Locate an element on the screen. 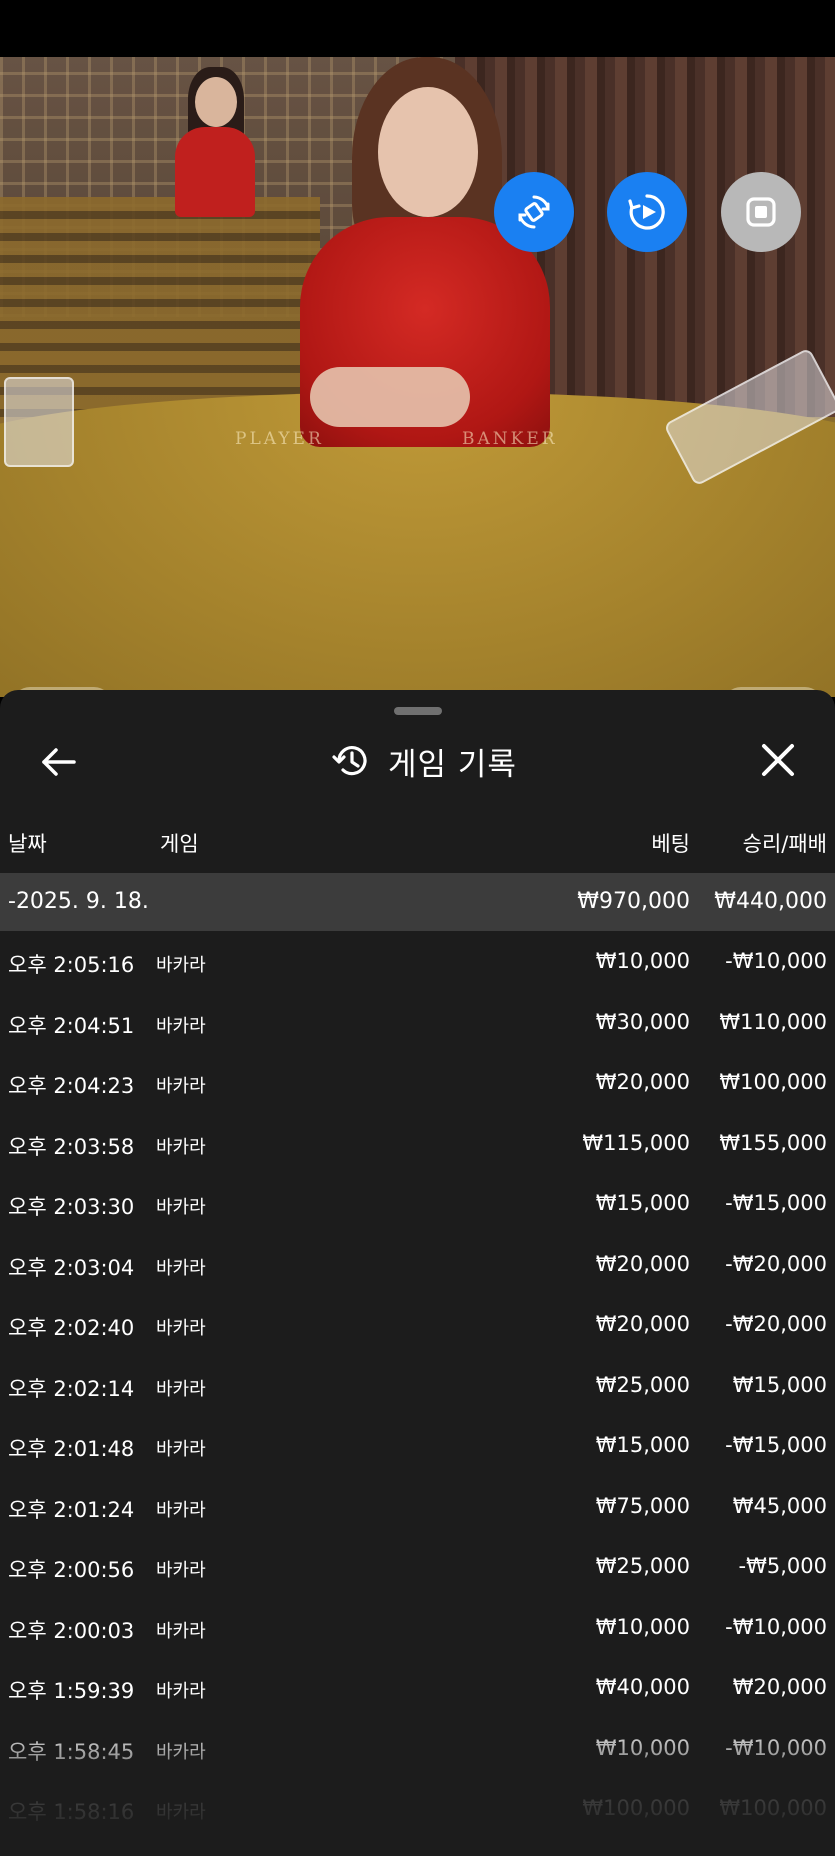 This screenshot has height=1856, width=835. rotate-screen-button is located at coordinates (534, 212).